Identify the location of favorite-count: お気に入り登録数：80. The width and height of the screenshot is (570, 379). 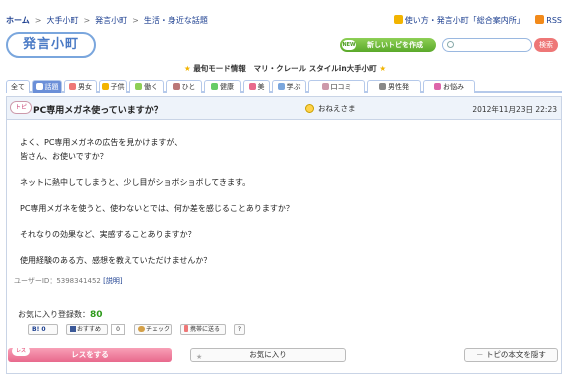
(60, 314).